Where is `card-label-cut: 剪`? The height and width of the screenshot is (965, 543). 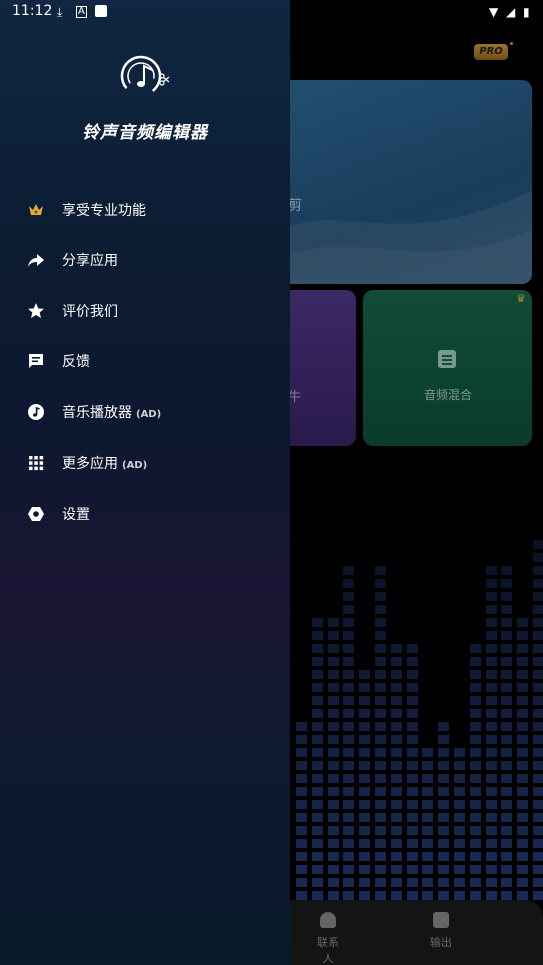
card-label-cut: 剪 is located at coordinates (295, 206).